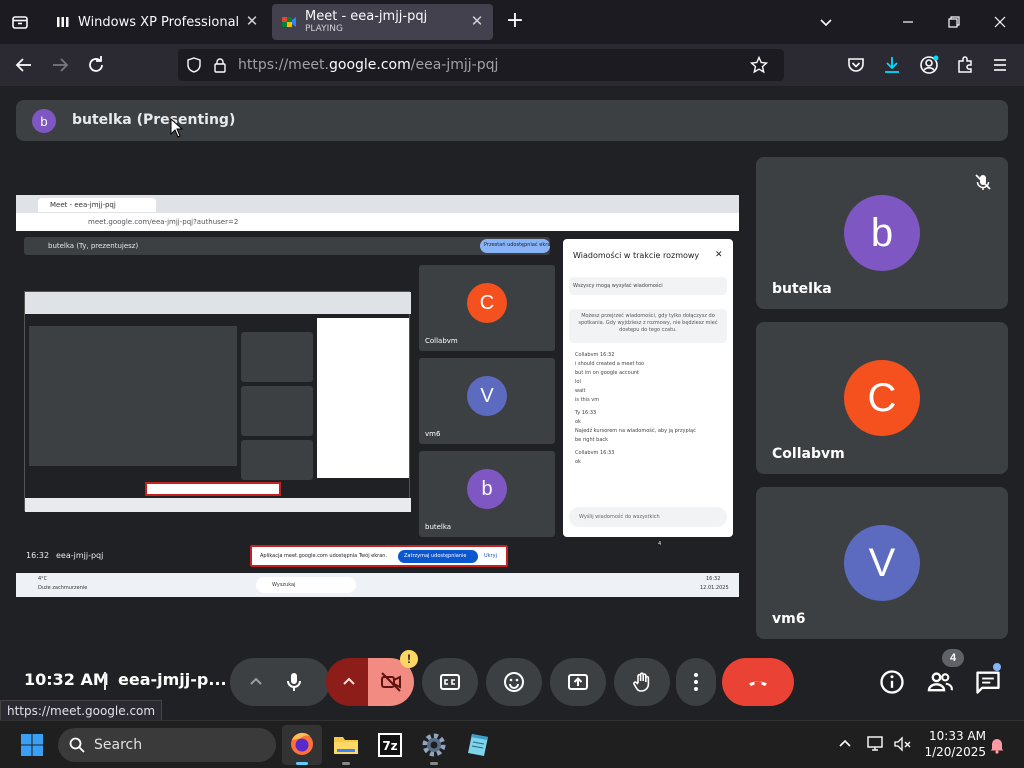  What do you see at coordinates (1000, 65) in the screenshot?
I see `menu-hamburger-icon` at bounding box center [1000, 65].